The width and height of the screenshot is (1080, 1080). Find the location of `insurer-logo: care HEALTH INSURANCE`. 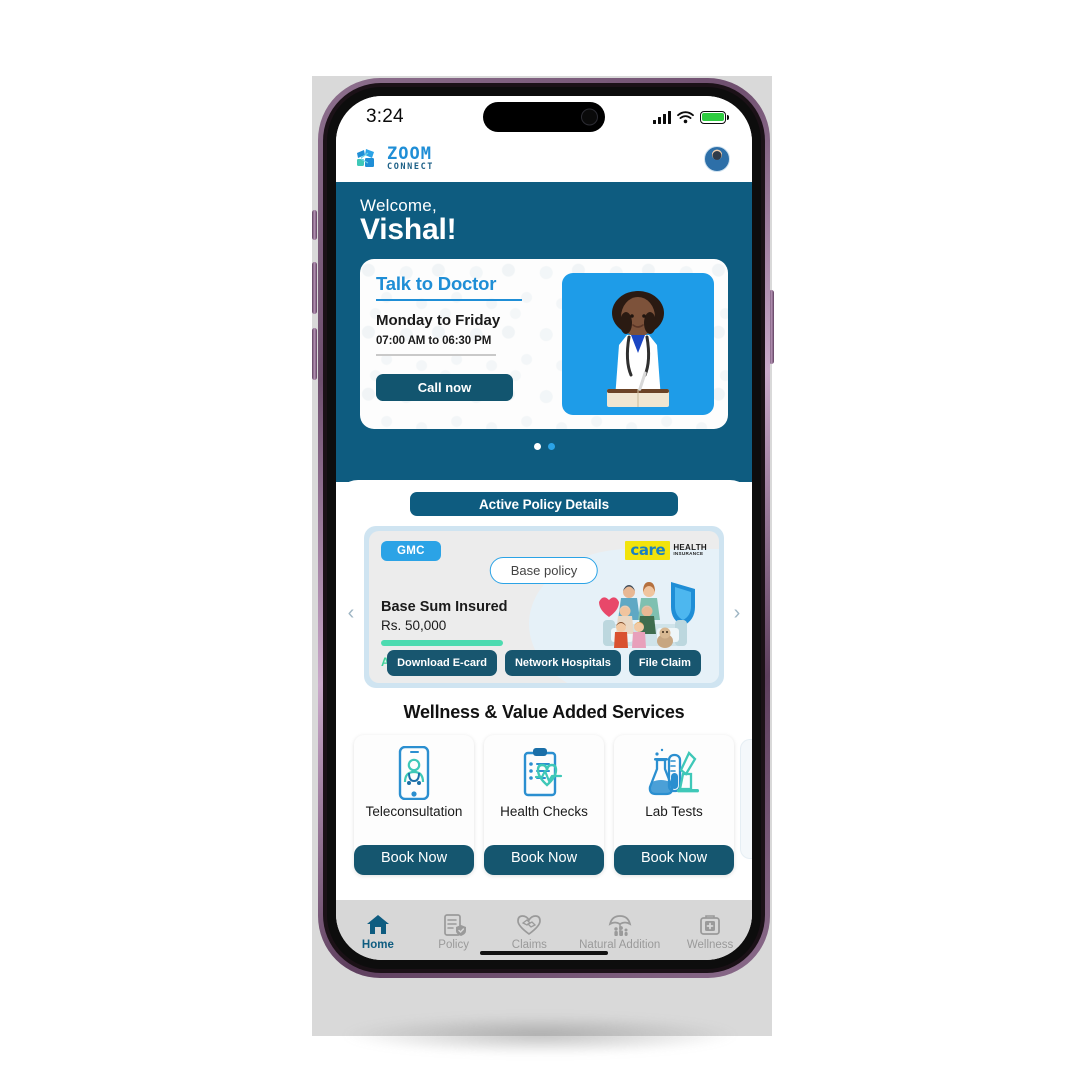

insurer-logo: care HEALTH INSURANCE is located at coordinates (666, 551).